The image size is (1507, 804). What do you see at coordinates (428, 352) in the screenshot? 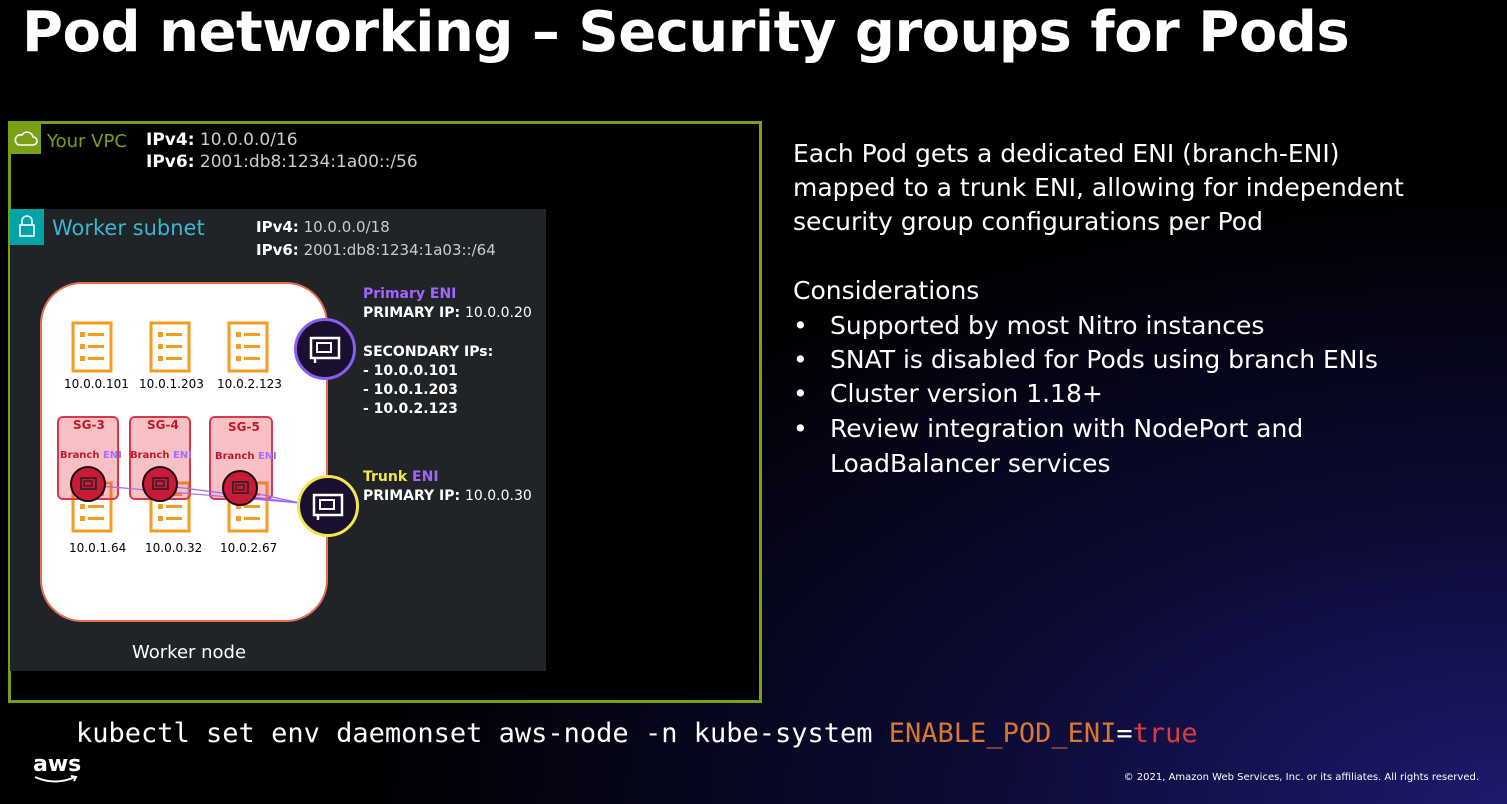
I see `secondary-ips-label: SECONDARY IPs:` at bounding box center [428, 352].